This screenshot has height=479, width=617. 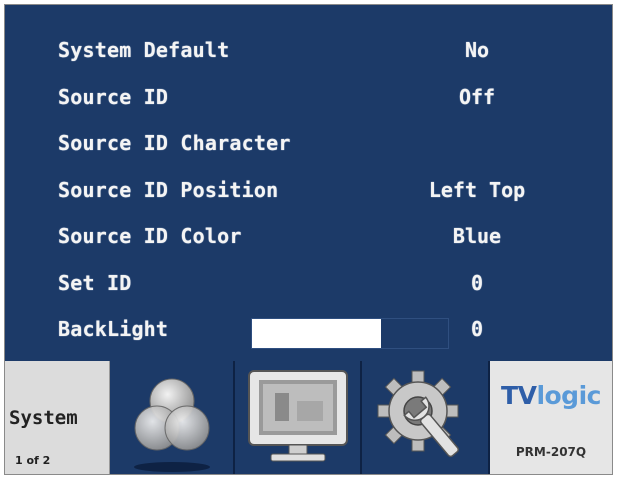 I want to click on model-name: PRM-207Q, so click(x=551, y=452).